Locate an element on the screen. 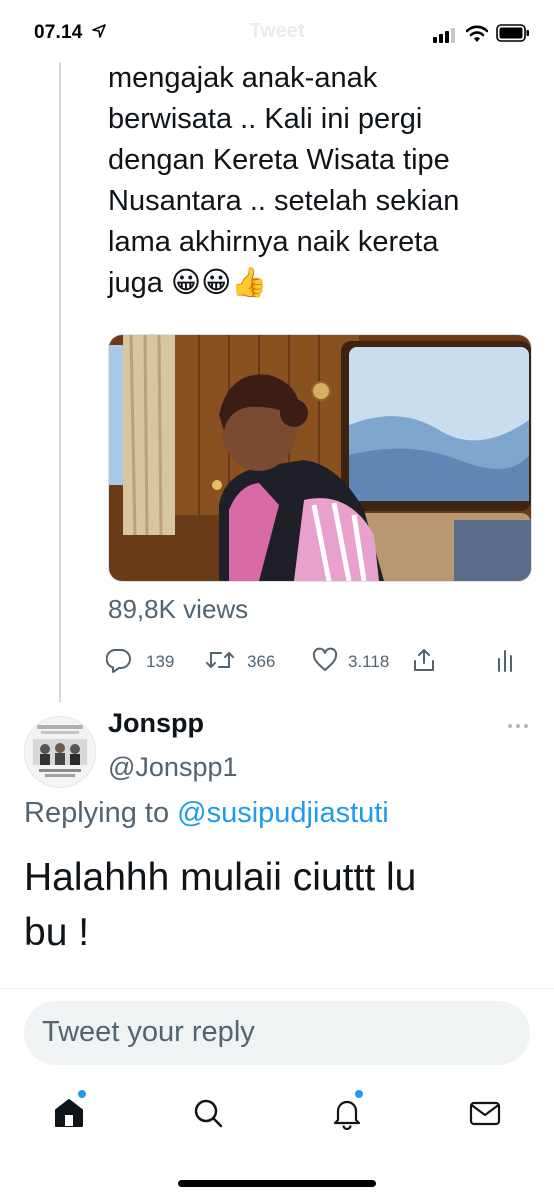 This screenshot has height=1200, width=554. reply-text-line: Halahhh mulaii ciuttt lu is located at coordinates (220, 877).